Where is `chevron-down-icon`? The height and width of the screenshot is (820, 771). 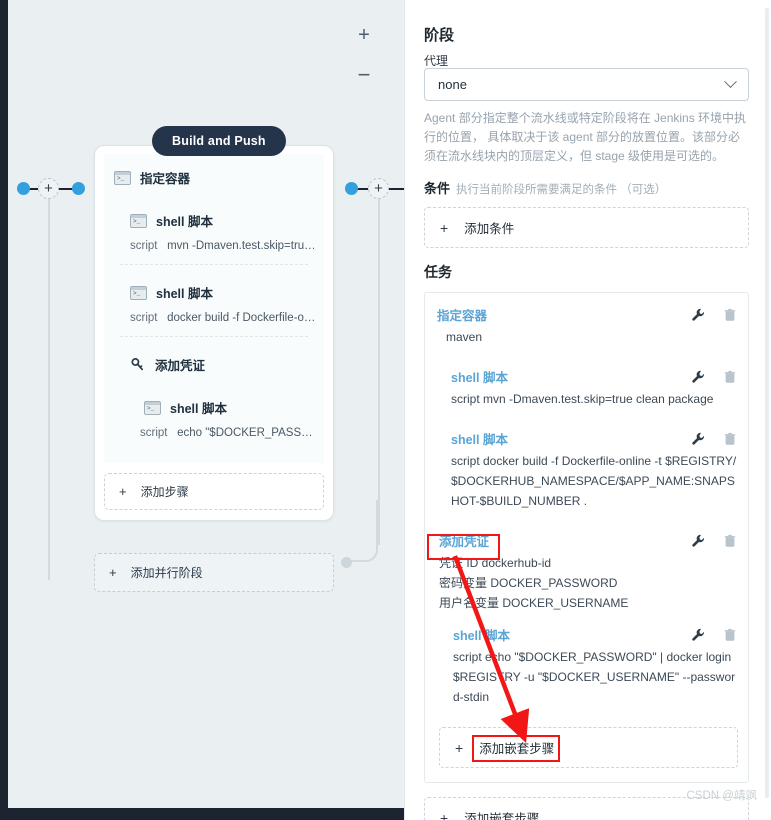 chevron-down-icon is located at coordinates (730, 82).